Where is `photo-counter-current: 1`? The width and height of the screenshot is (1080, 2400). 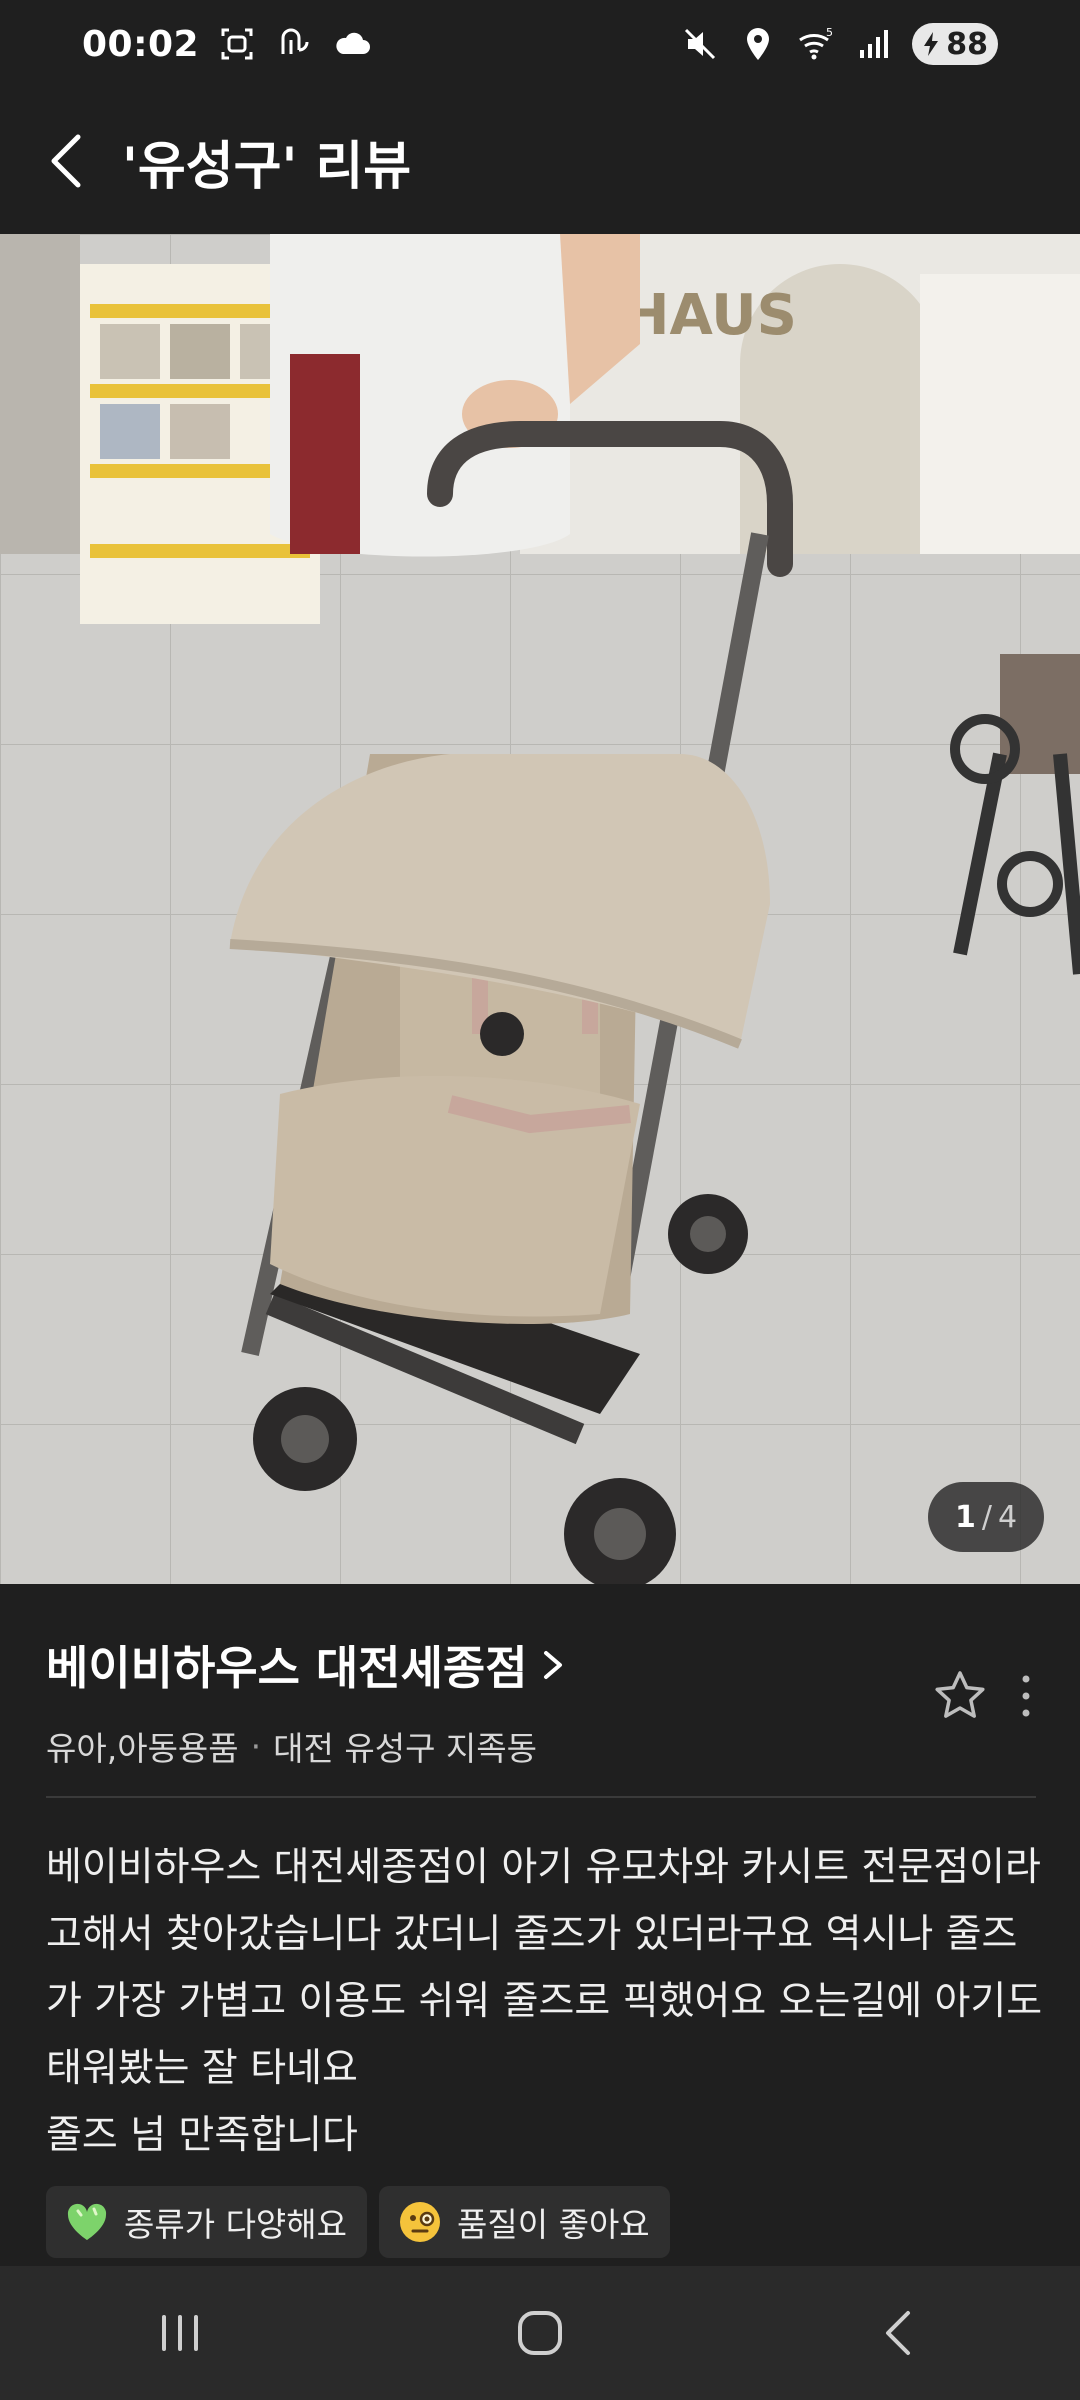
photo-counter-current: 1 is located at coordinates (965, 1517).